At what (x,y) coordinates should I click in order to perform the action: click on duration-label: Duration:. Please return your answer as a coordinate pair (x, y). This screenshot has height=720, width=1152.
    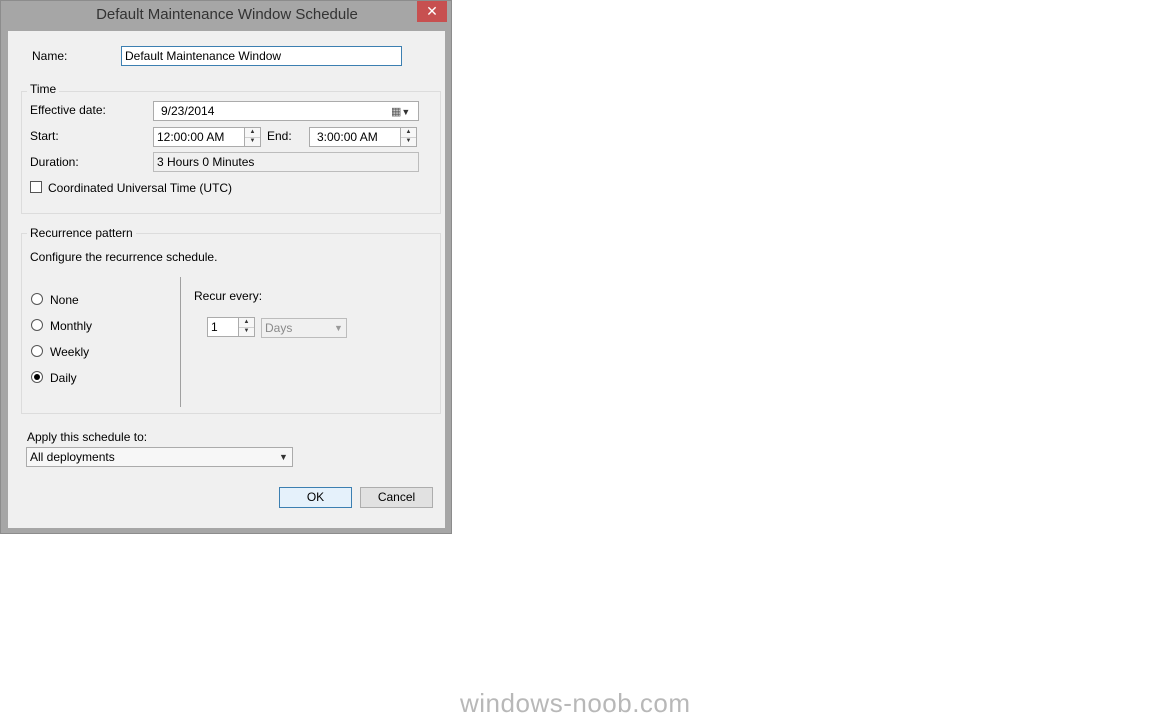
    Looking at the image, I should click on (54, 162).